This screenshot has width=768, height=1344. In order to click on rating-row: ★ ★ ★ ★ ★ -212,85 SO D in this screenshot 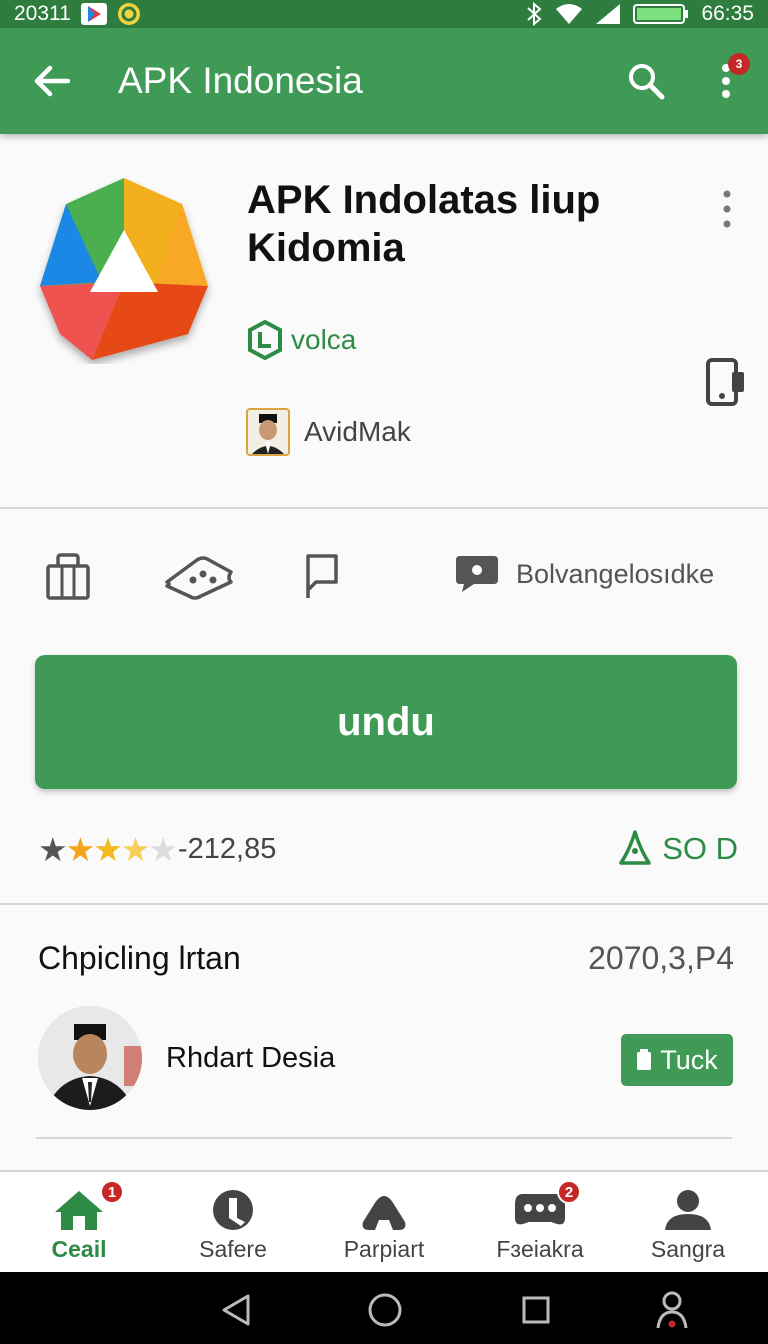, I will do `click(388, 849)`.